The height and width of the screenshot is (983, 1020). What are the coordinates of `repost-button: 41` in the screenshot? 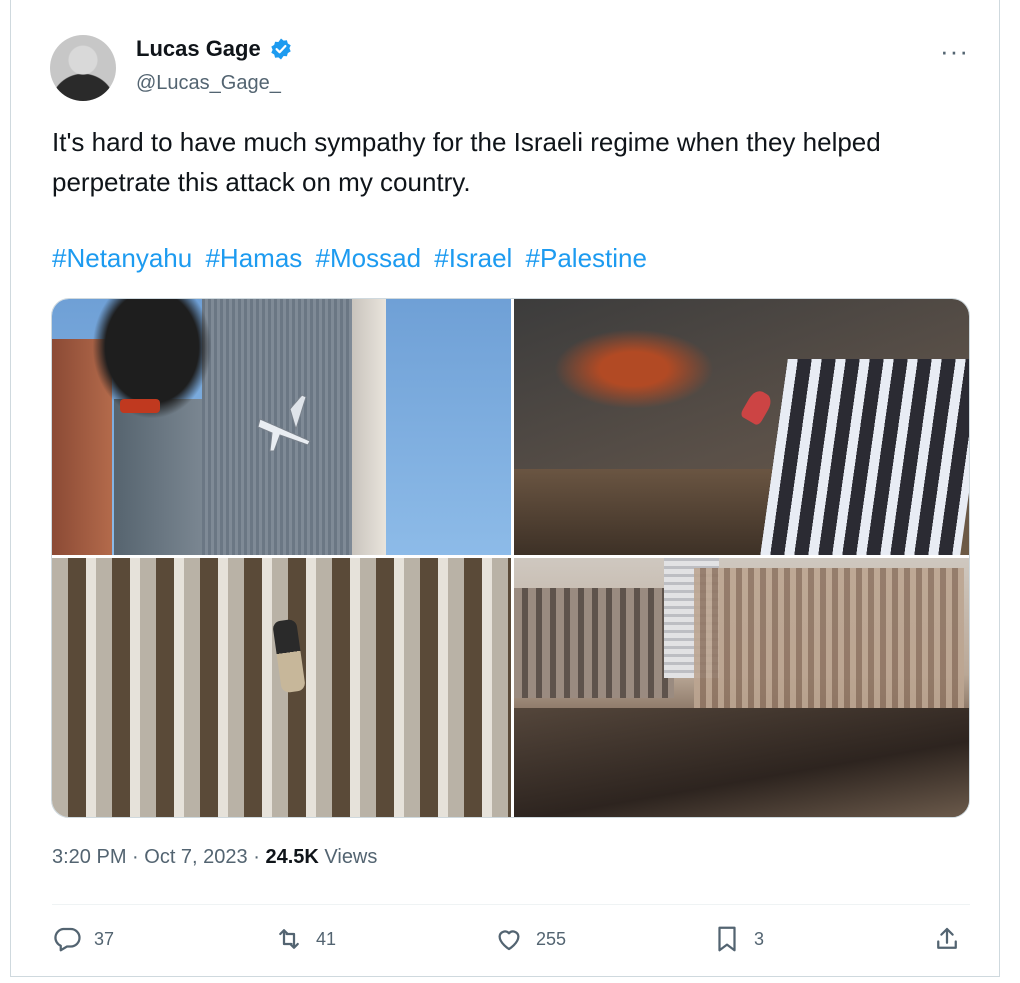 It's located at (305, 939).